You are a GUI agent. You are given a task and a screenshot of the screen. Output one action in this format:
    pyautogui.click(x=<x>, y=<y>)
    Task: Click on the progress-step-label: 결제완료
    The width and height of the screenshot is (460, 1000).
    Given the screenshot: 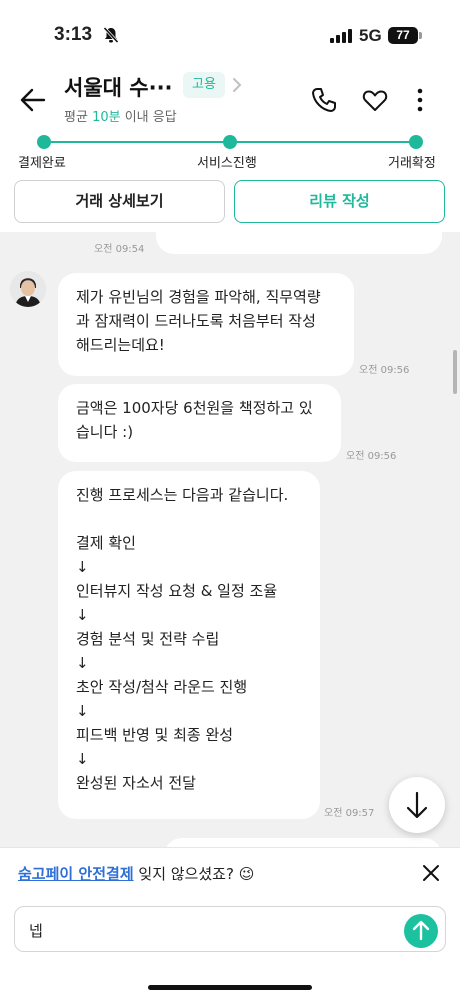 What is the action you would take?
    pyautogui.click(x=42, y=163)
    